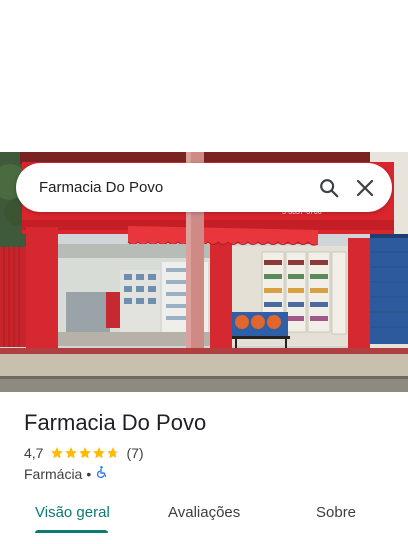 The image size is (408, 544). I want to click on review-count: (7), so click(134, 453).